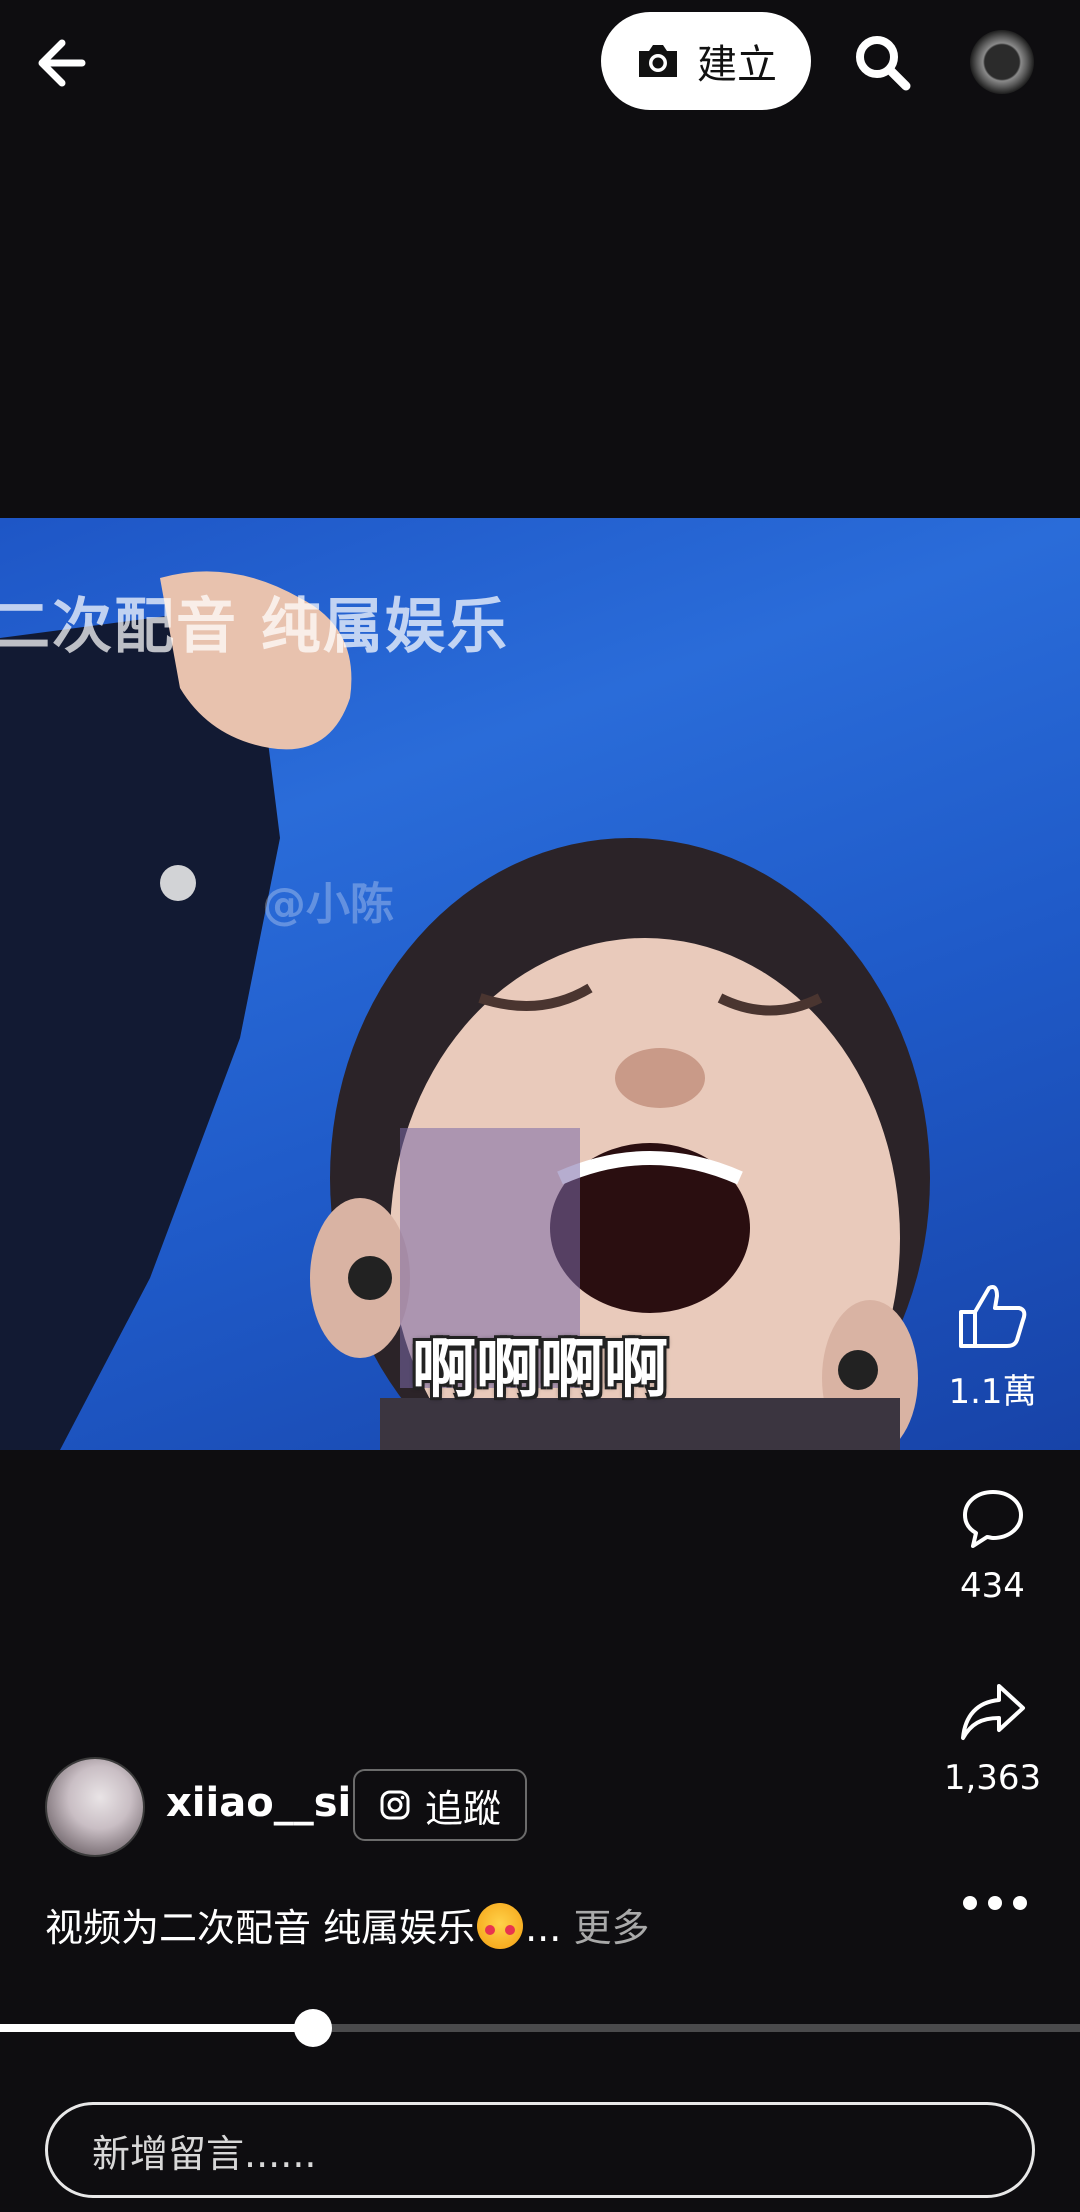 The height and width of the screenshot is (2212, 1080). Describe the element at coordinates (328, 904) in the screenshot. I see `video-watermark: @小陈` at that location.